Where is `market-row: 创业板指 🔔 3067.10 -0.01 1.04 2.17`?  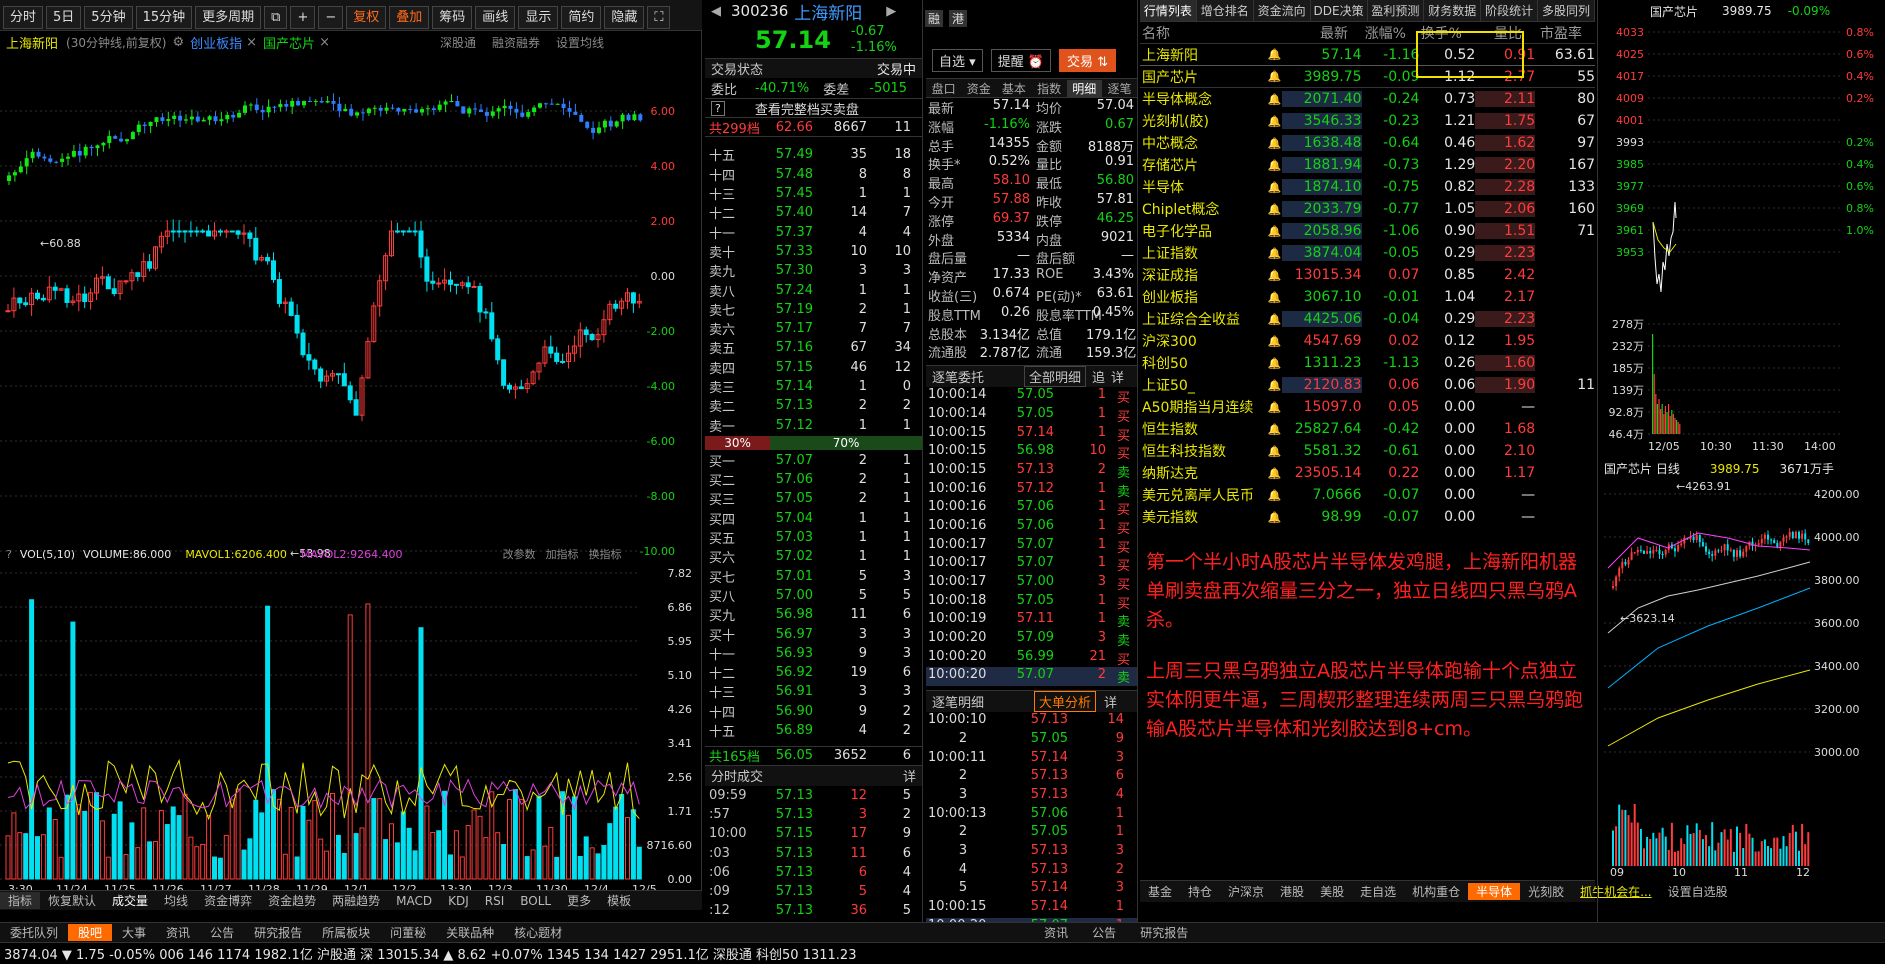
market-row: 创业板指 🔔 3067.10 -0.01 1.04 2.17 is located at coordinates (1367, 297).